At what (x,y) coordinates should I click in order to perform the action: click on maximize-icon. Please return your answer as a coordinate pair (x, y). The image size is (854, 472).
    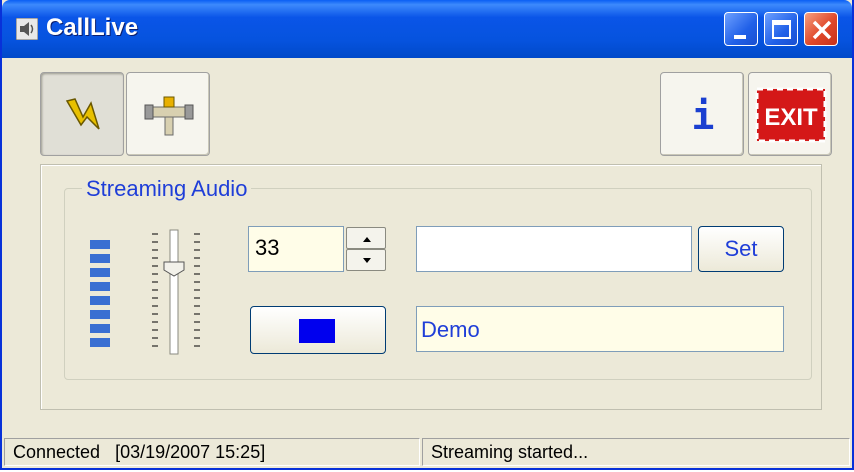
    Looking at the image, I should click on (781, 29).